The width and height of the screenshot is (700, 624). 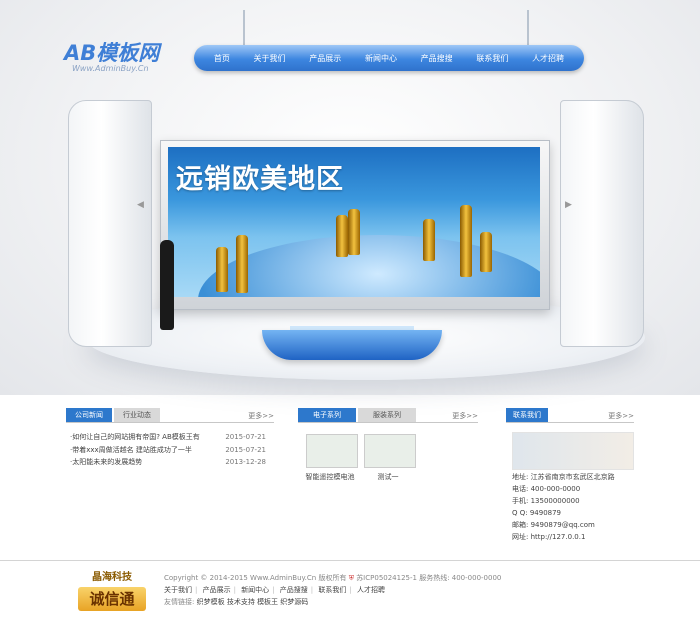 I want to click on nav-home: 首页, so click(x=222, y=58).